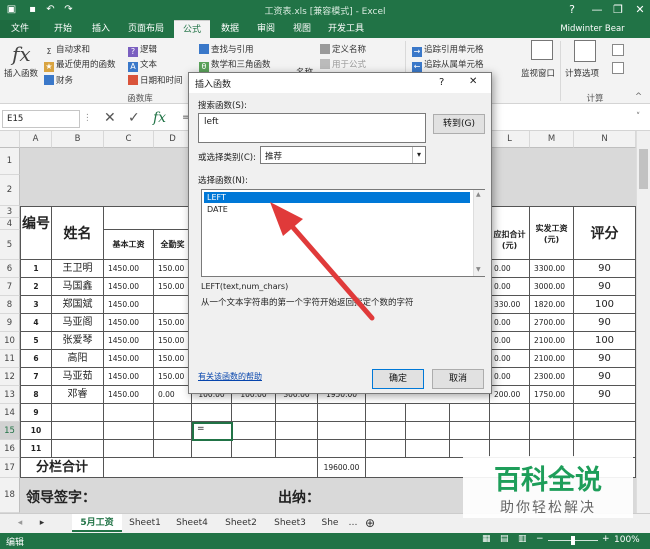 The width and height of the screenshot is (650, 549). What do you see at coordinates (10, 359) in the screenshot?
I see `row-header: 11` at bounding box center [10, 359].